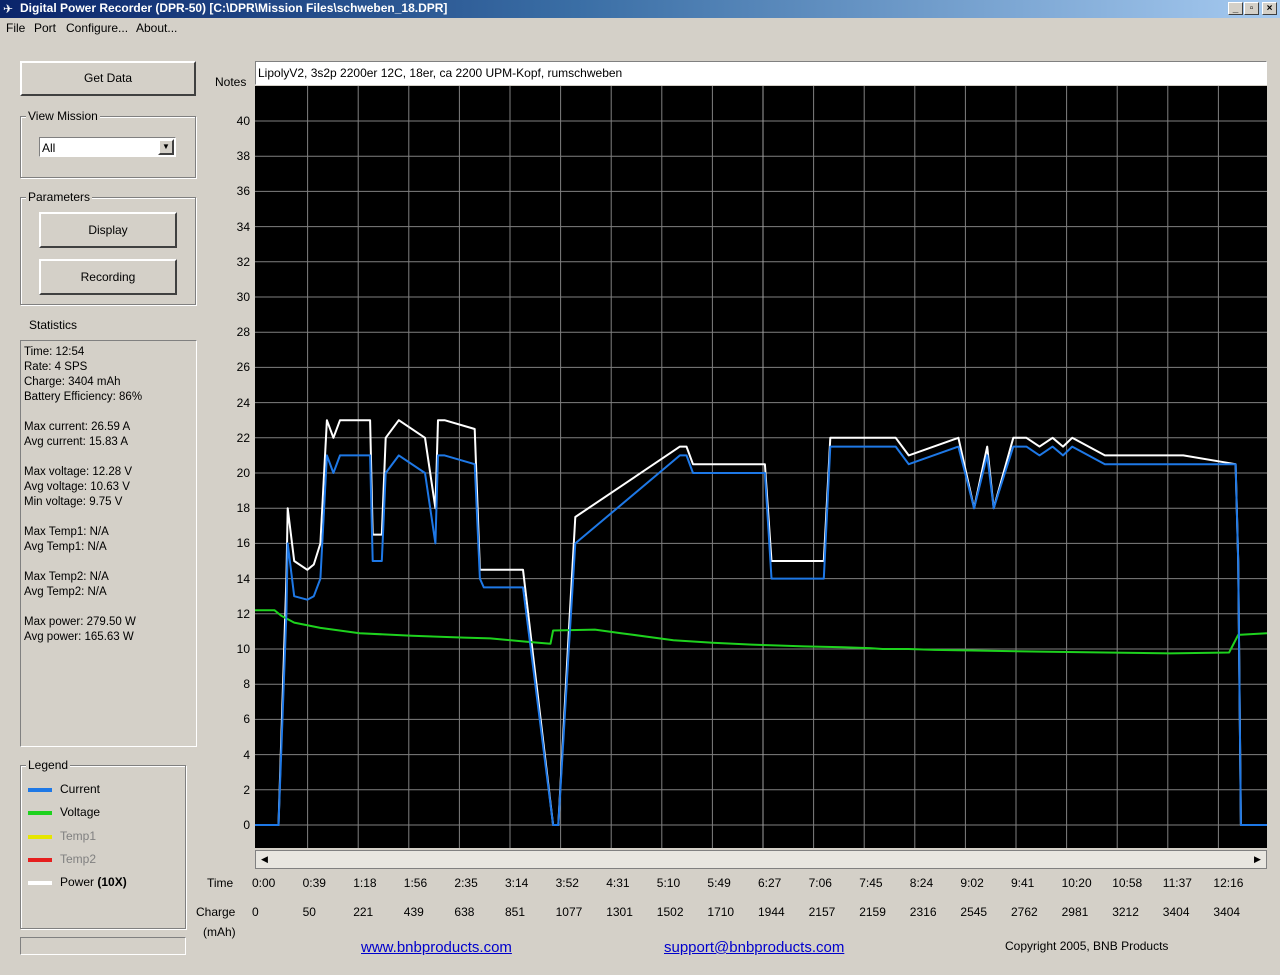 The width and height of the screenshot is (1280, 975). What do you see at coordinates (1269, 8) in the screenshot?
I see `close-button: ×` at bounding box center [1269, 8].